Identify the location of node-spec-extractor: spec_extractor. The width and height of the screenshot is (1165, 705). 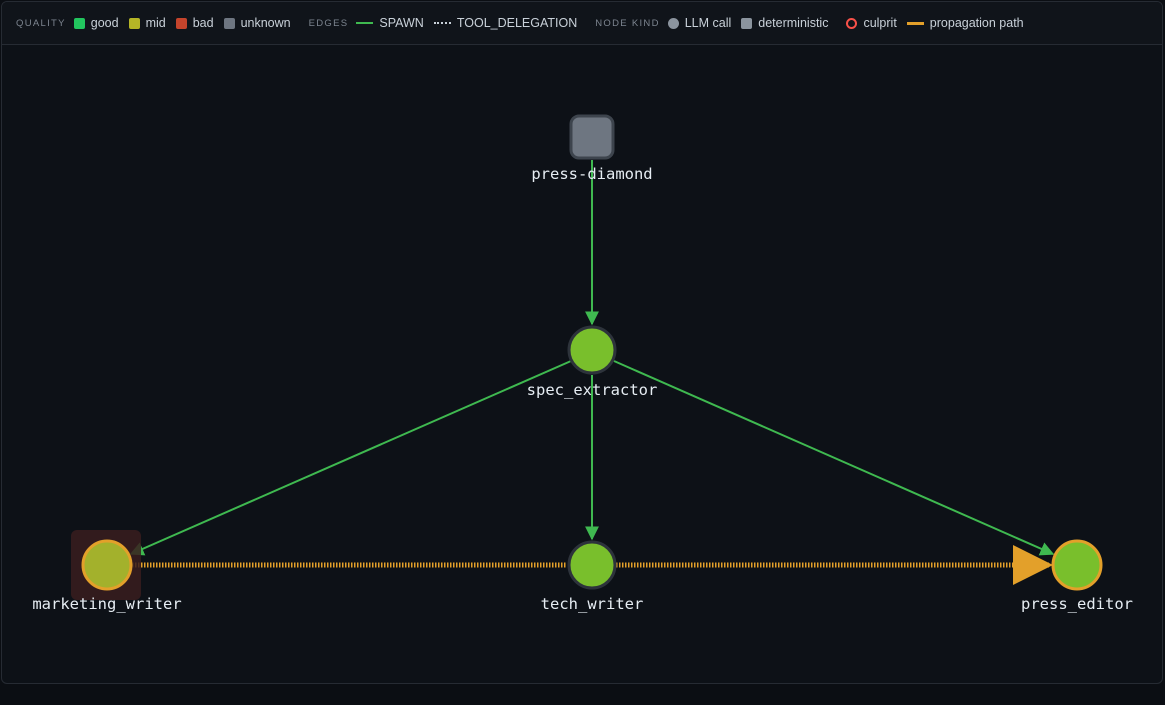
(592, 362).